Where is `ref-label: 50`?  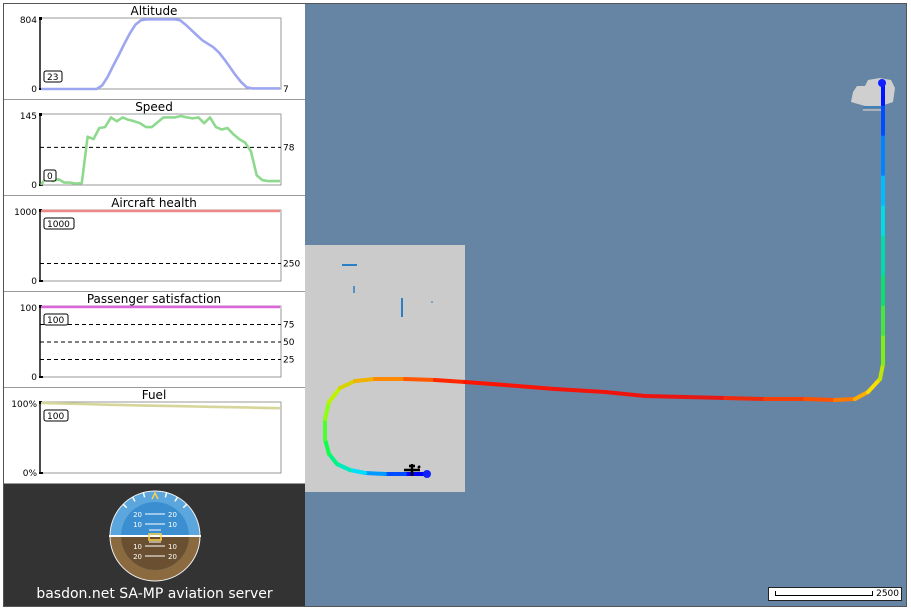 ref-label: 50 is located at coordinates (289, 343).